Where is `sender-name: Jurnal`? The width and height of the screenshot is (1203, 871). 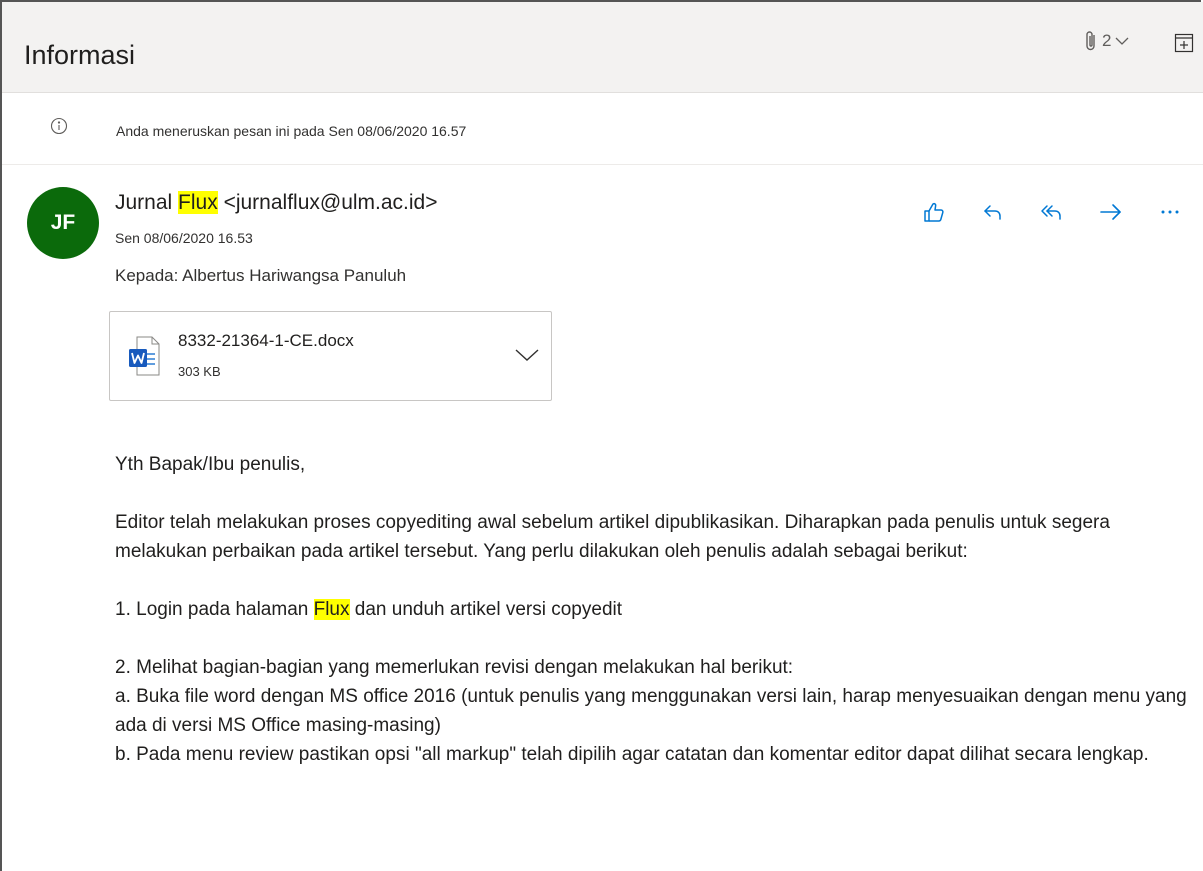 sender-name: Jurnal is located at coordinates (144, 202).